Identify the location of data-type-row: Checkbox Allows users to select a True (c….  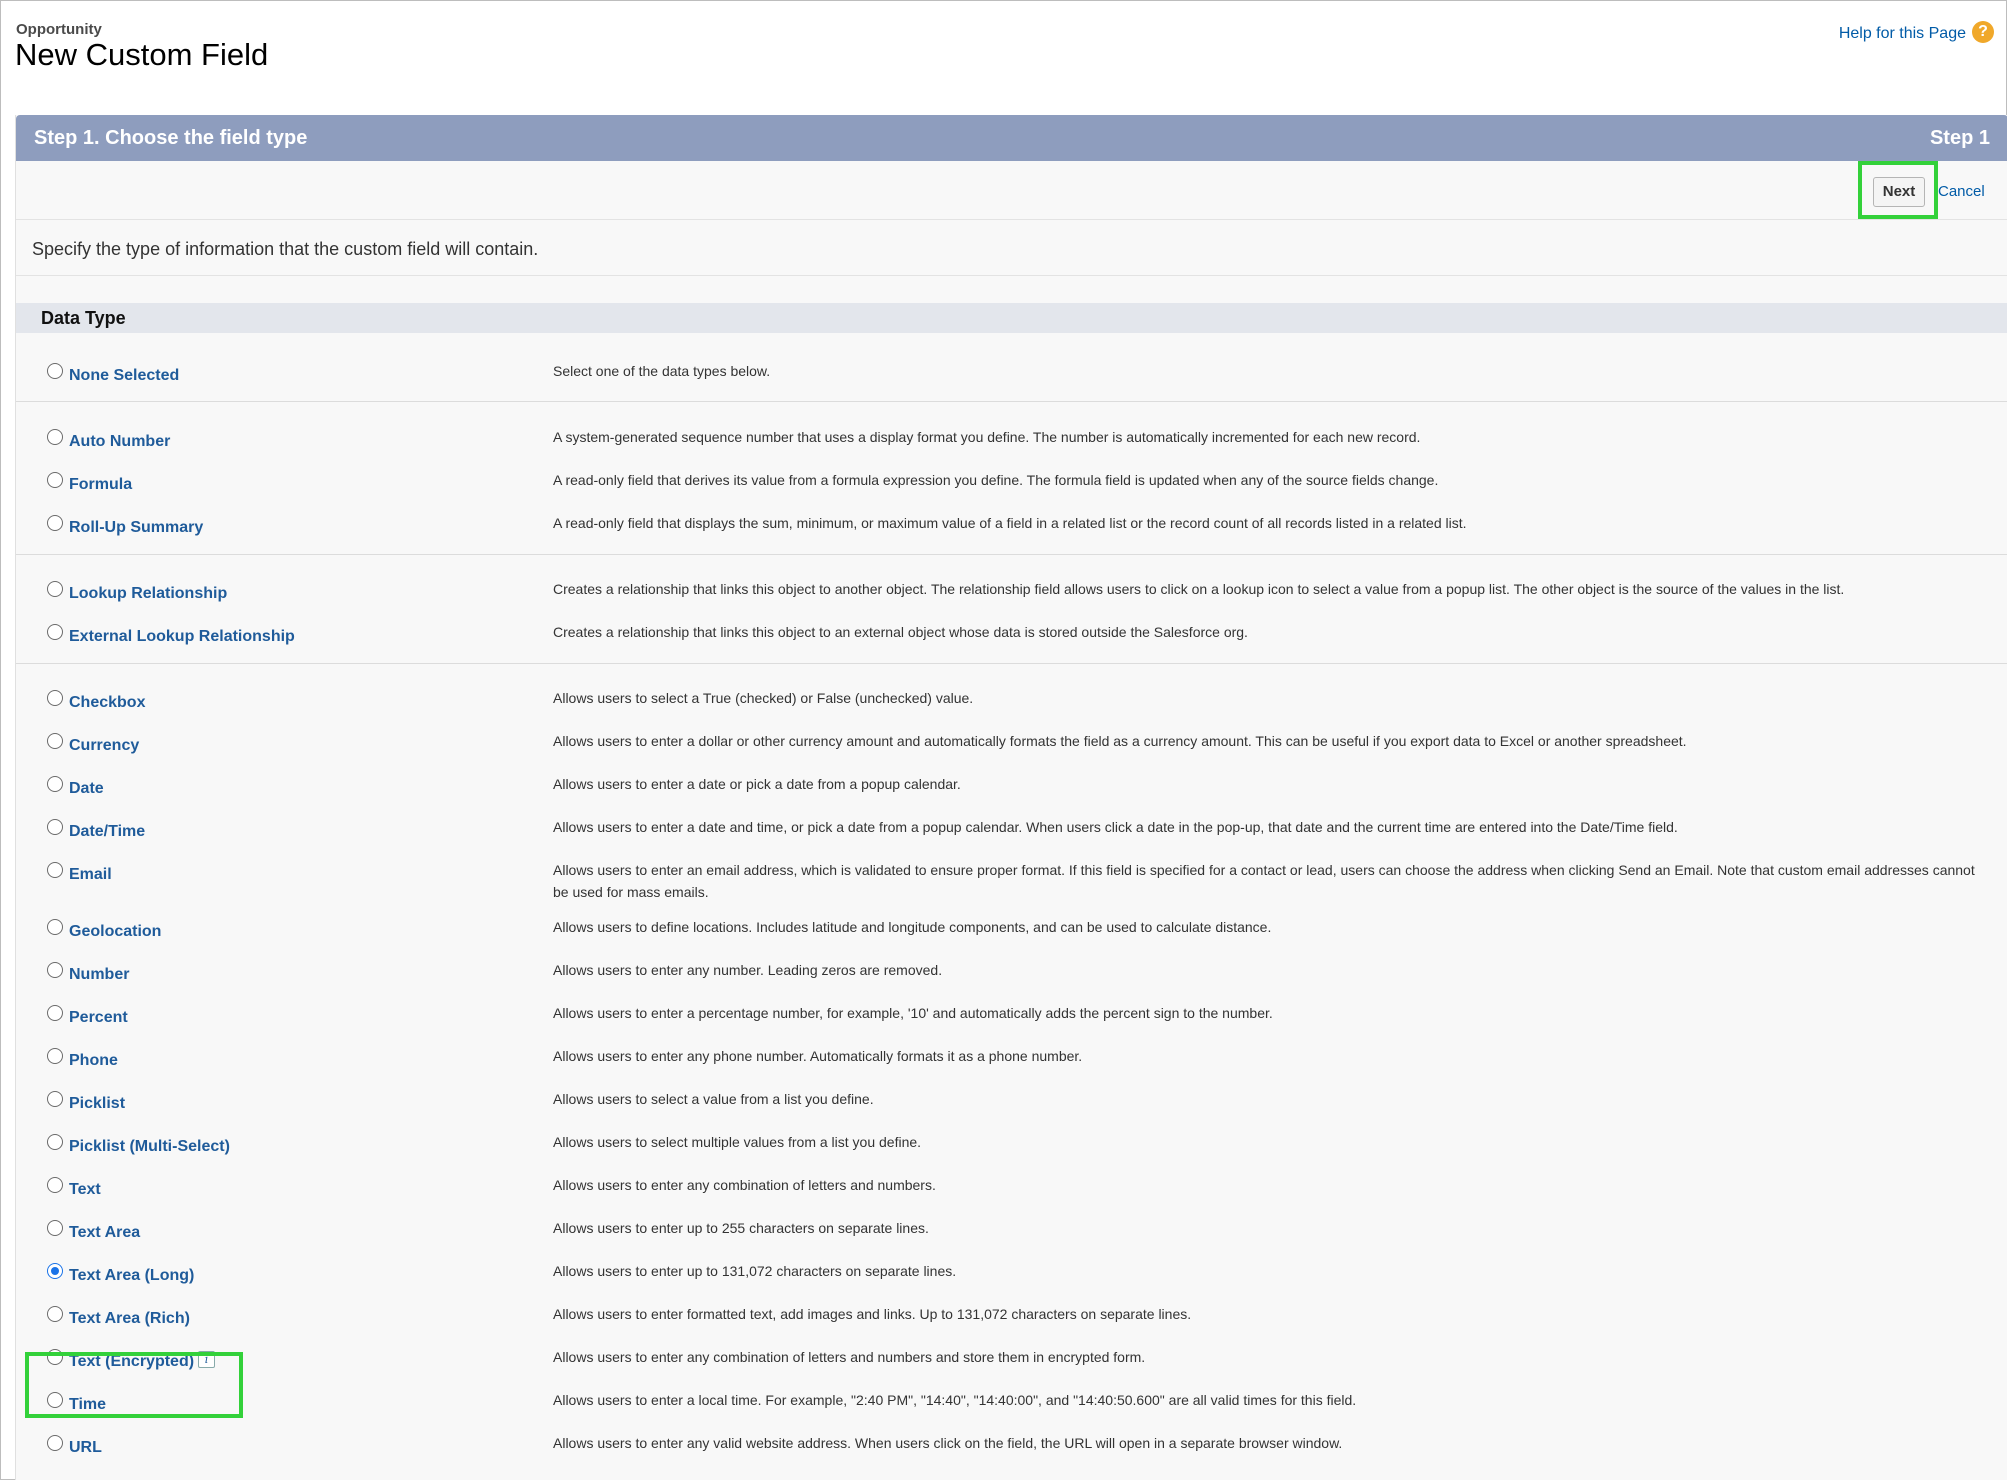
(1011, 709).